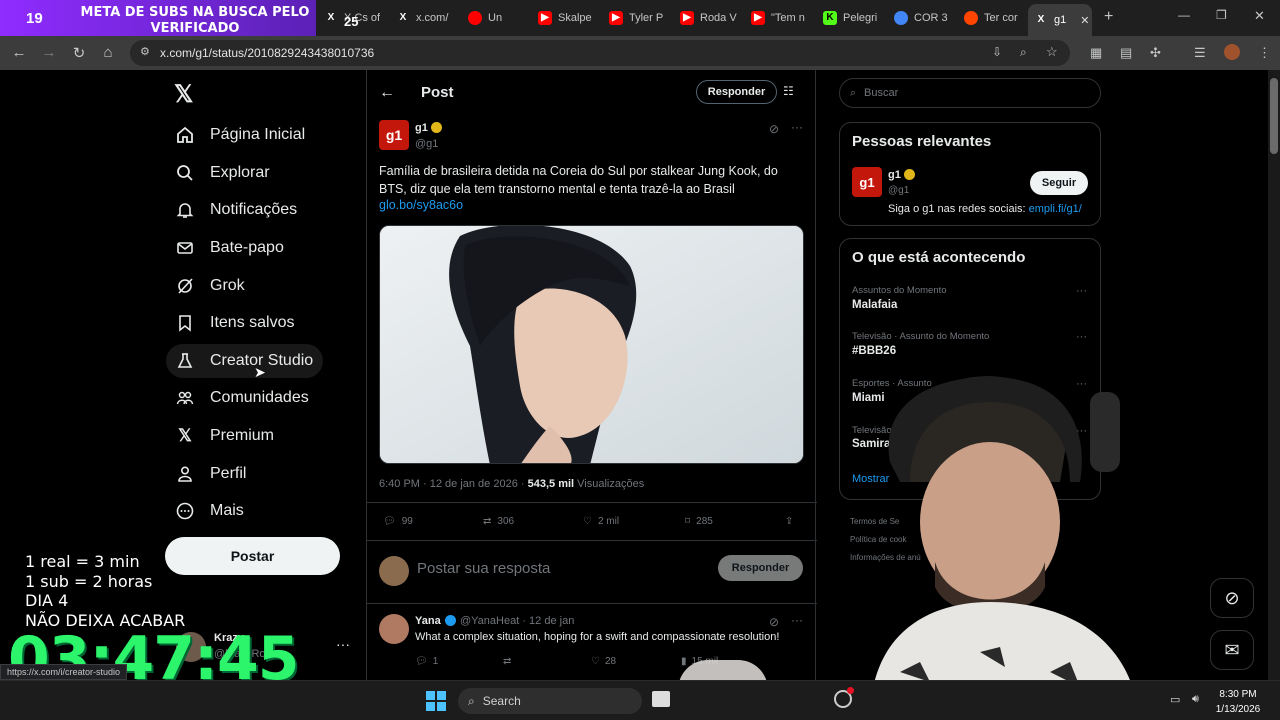 The width and height of the screenshot is (1280, 720). Describe the element at coordinates (898, 190) in the screenshot. I see `person-handle: @g1` at that location.